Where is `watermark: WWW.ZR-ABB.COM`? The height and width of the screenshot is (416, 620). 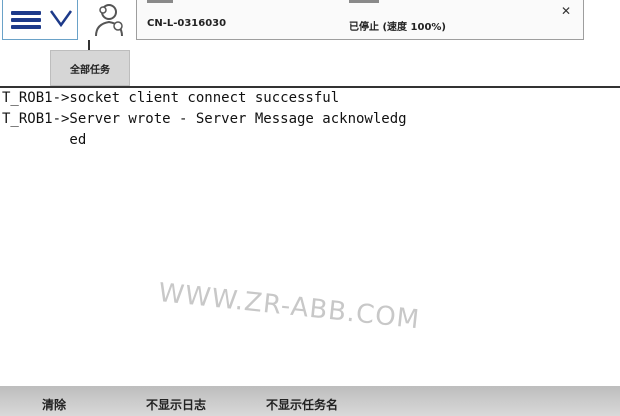
watermark: WWW.ZR-ABB.COM is located at coordinates (289, 307).